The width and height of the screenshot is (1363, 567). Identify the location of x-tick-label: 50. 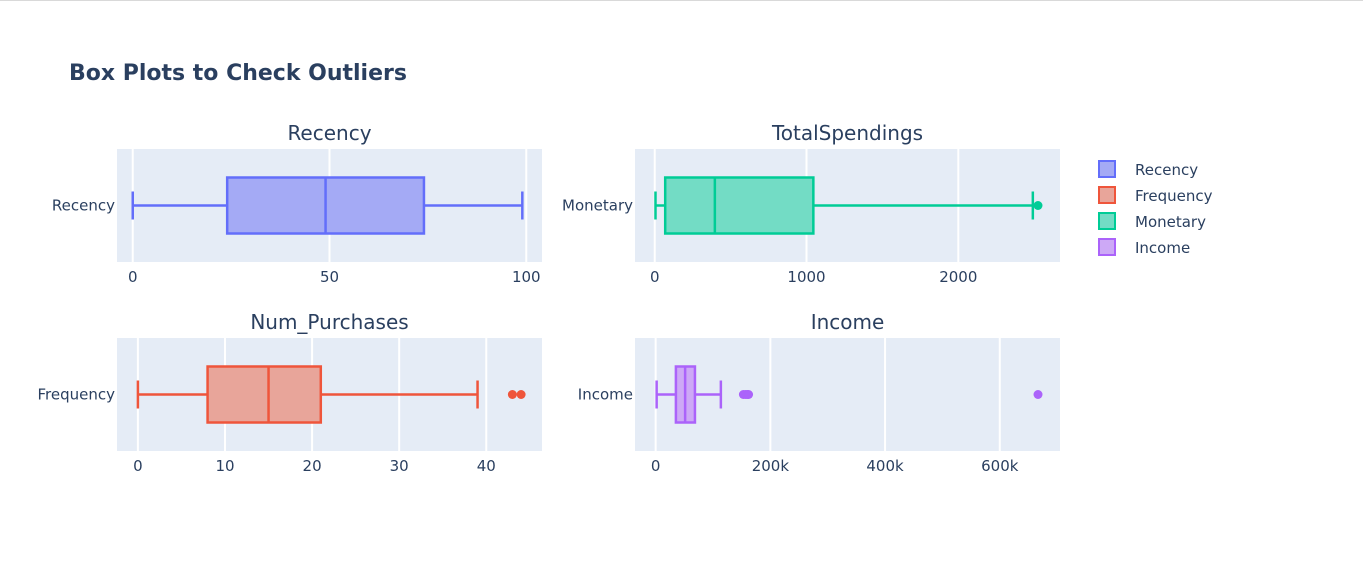
(329, 277).